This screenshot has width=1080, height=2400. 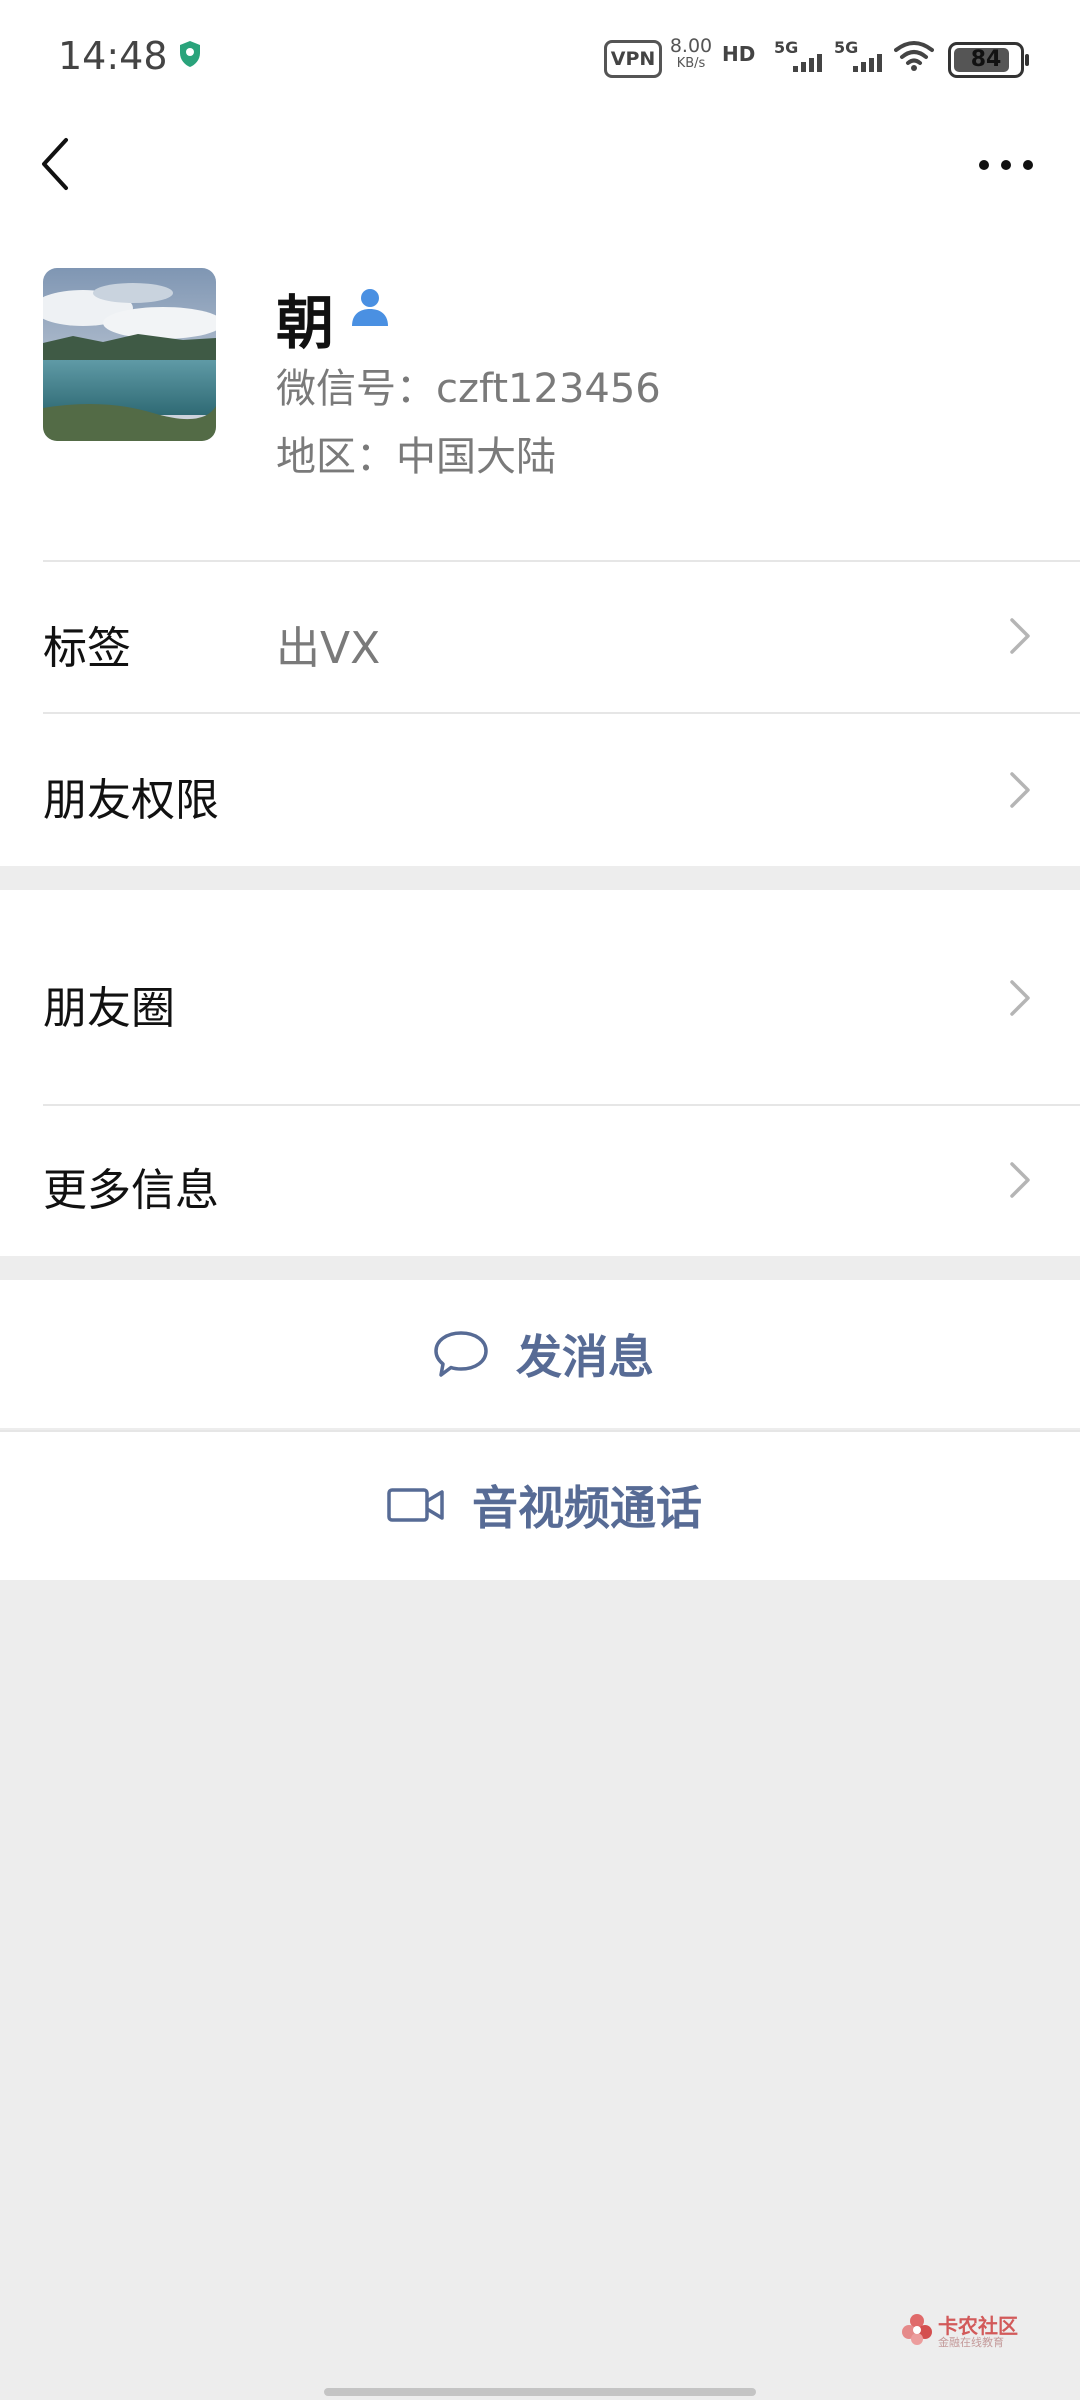 What do you see at coordinates (798, 56) in the screenshot?
I see `sim1-signal-icon: 5G` at bounding box center [798, 56].